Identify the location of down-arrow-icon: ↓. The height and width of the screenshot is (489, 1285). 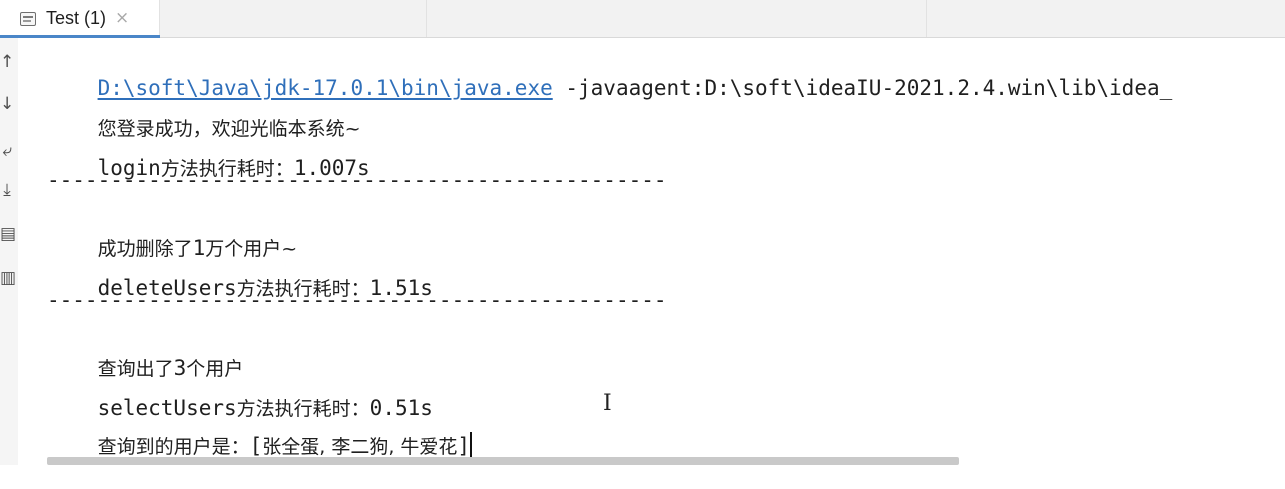
(7, 104).